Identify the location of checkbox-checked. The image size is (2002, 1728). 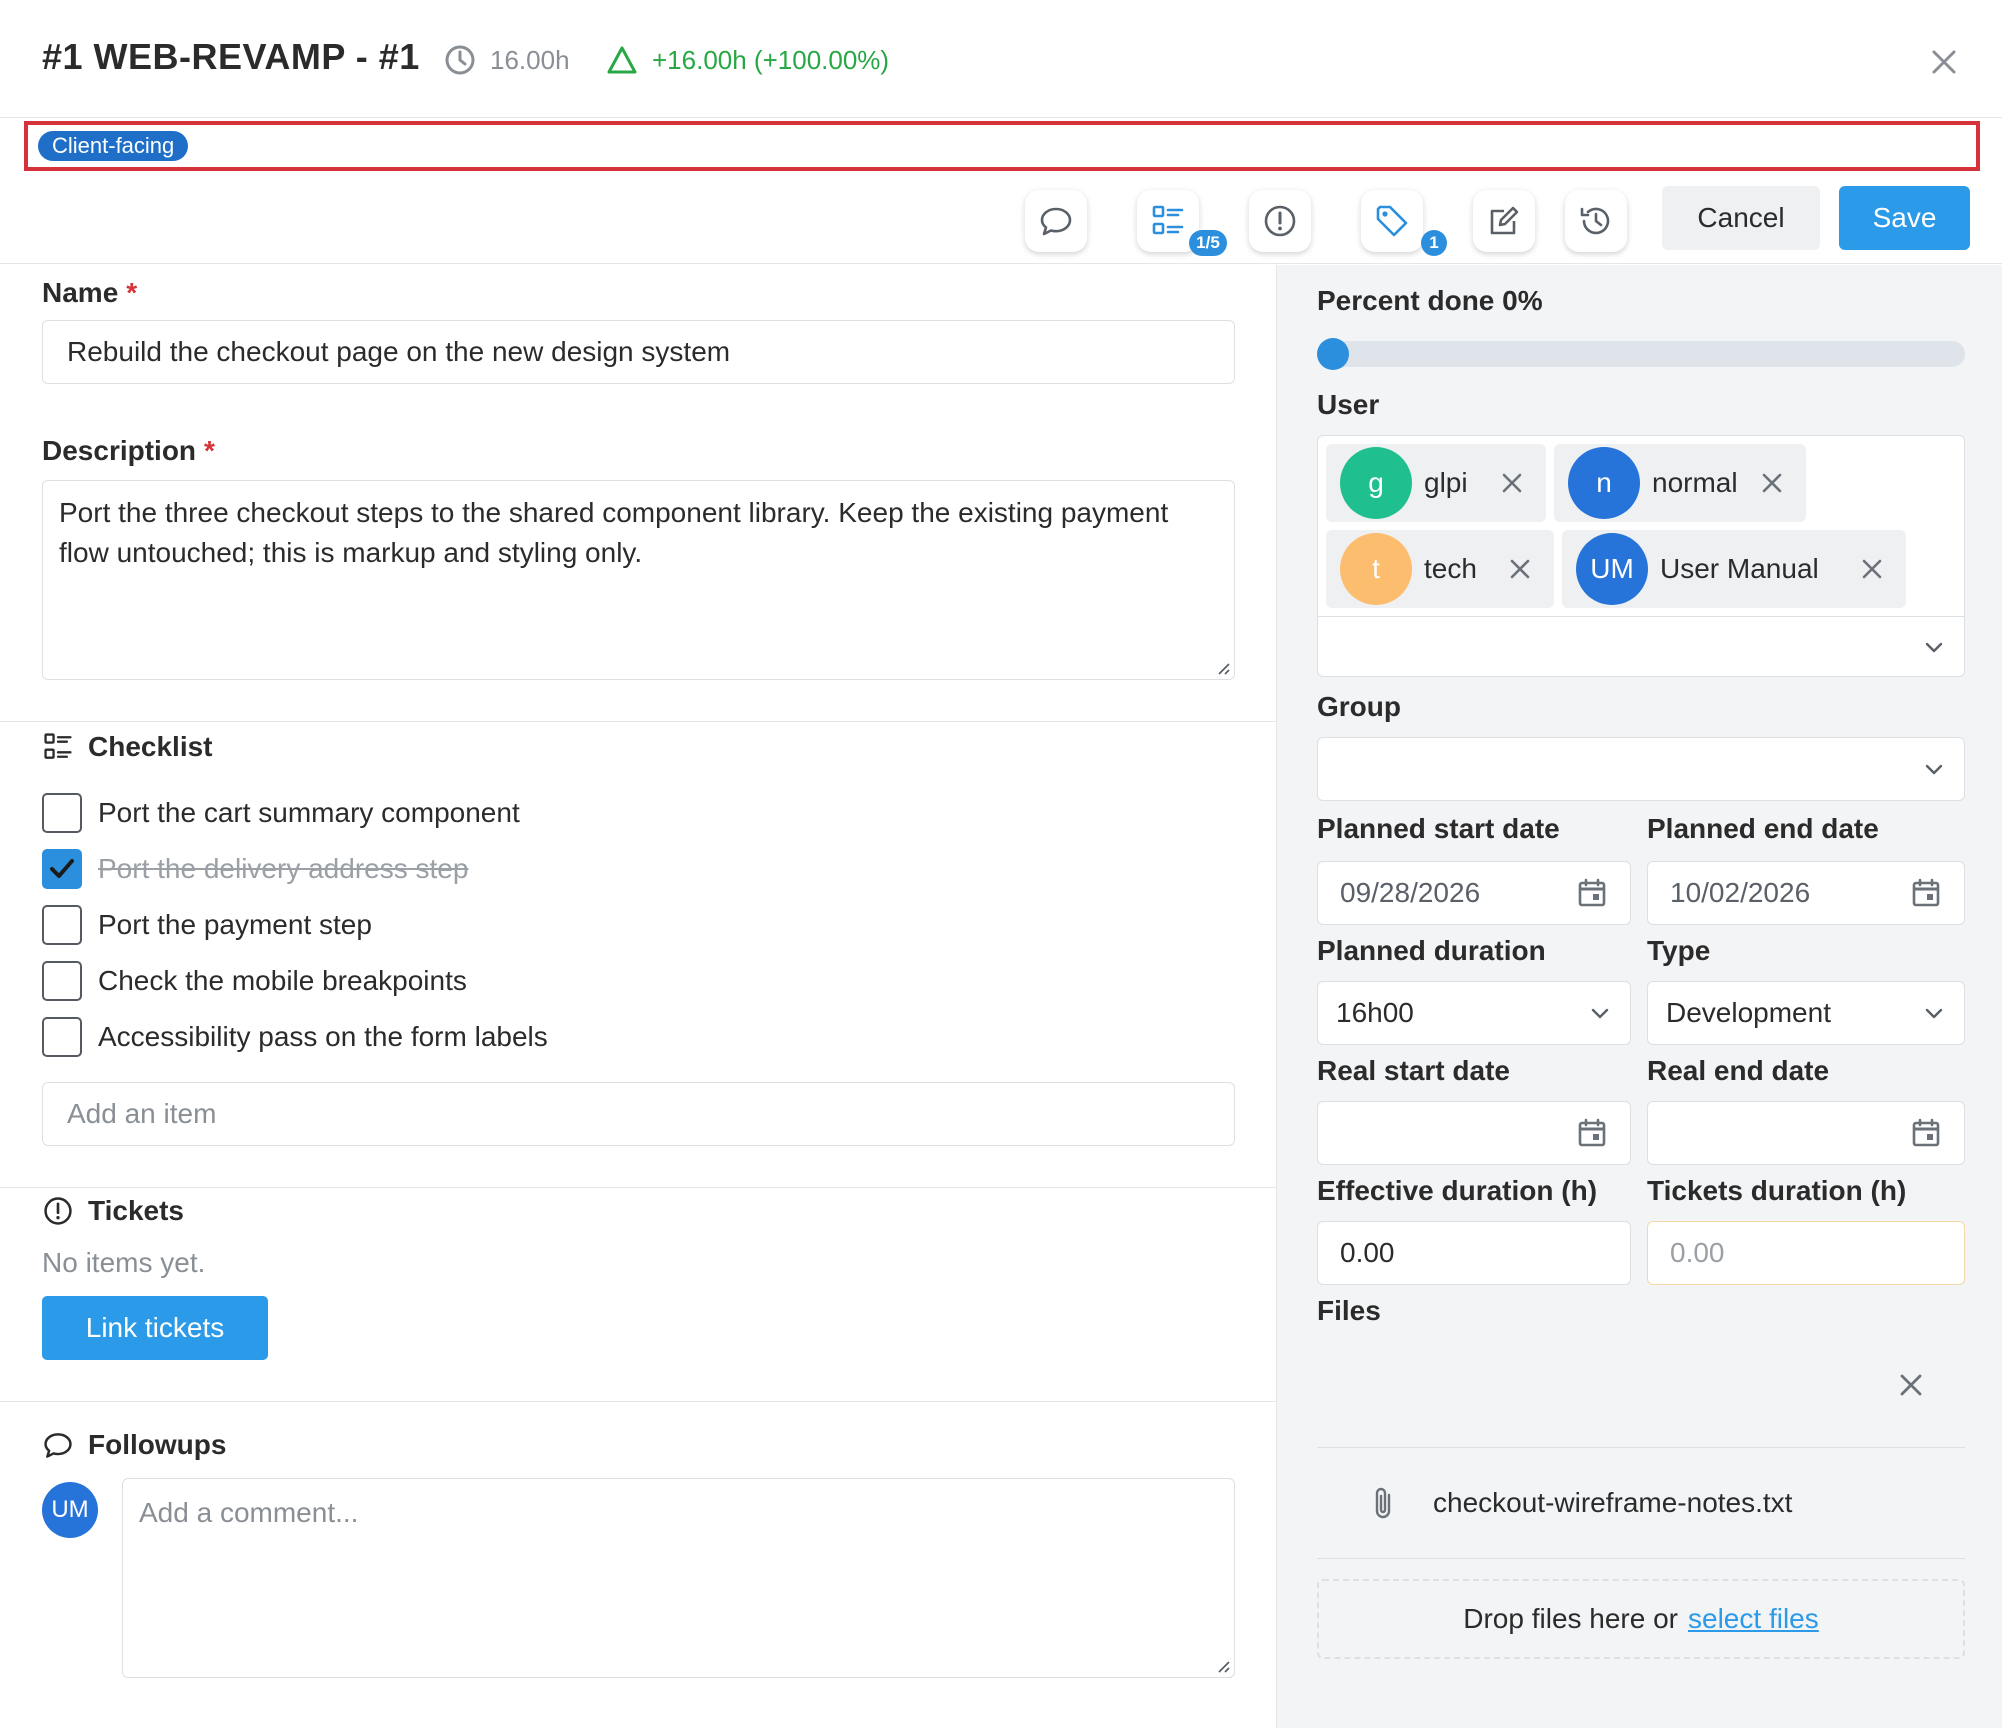
(62, 869).